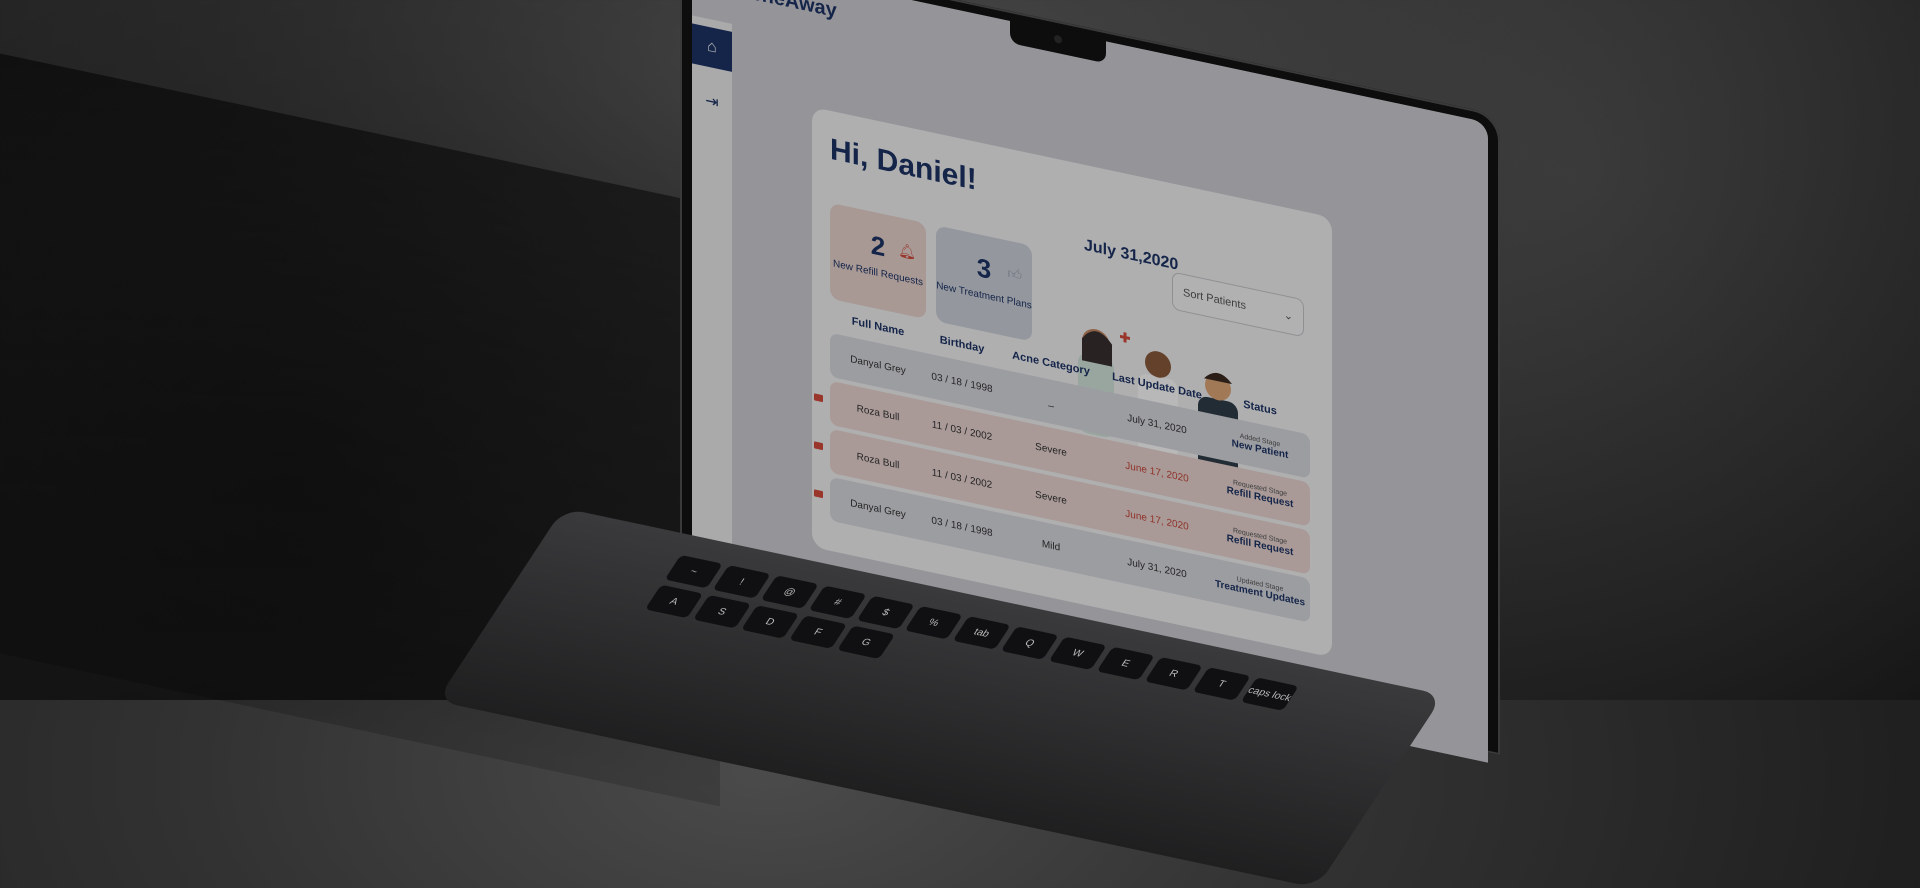  What do you see at coordinates (1029, 643) in the screenshot?
I see `key: Q` at bounding box center [1029, 643].